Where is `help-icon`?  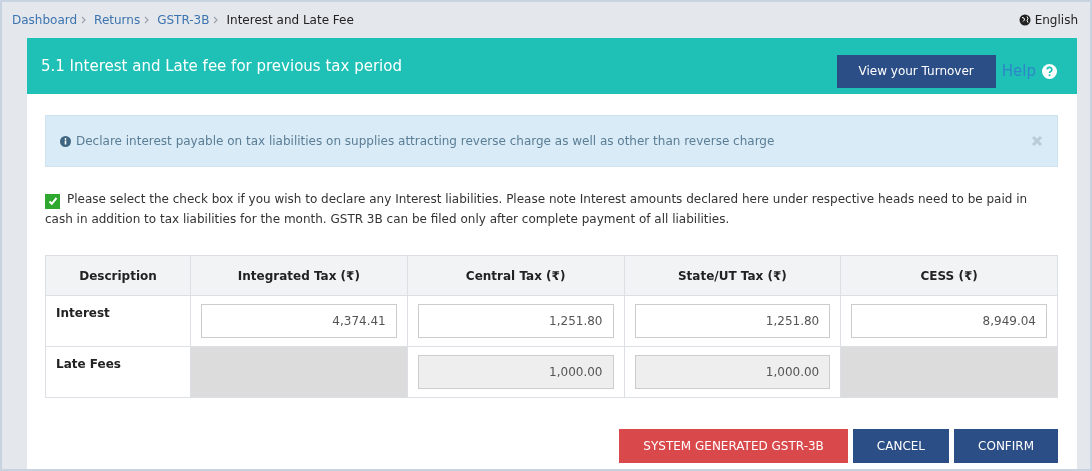 help-icon is located at coordinates (1049, 71).